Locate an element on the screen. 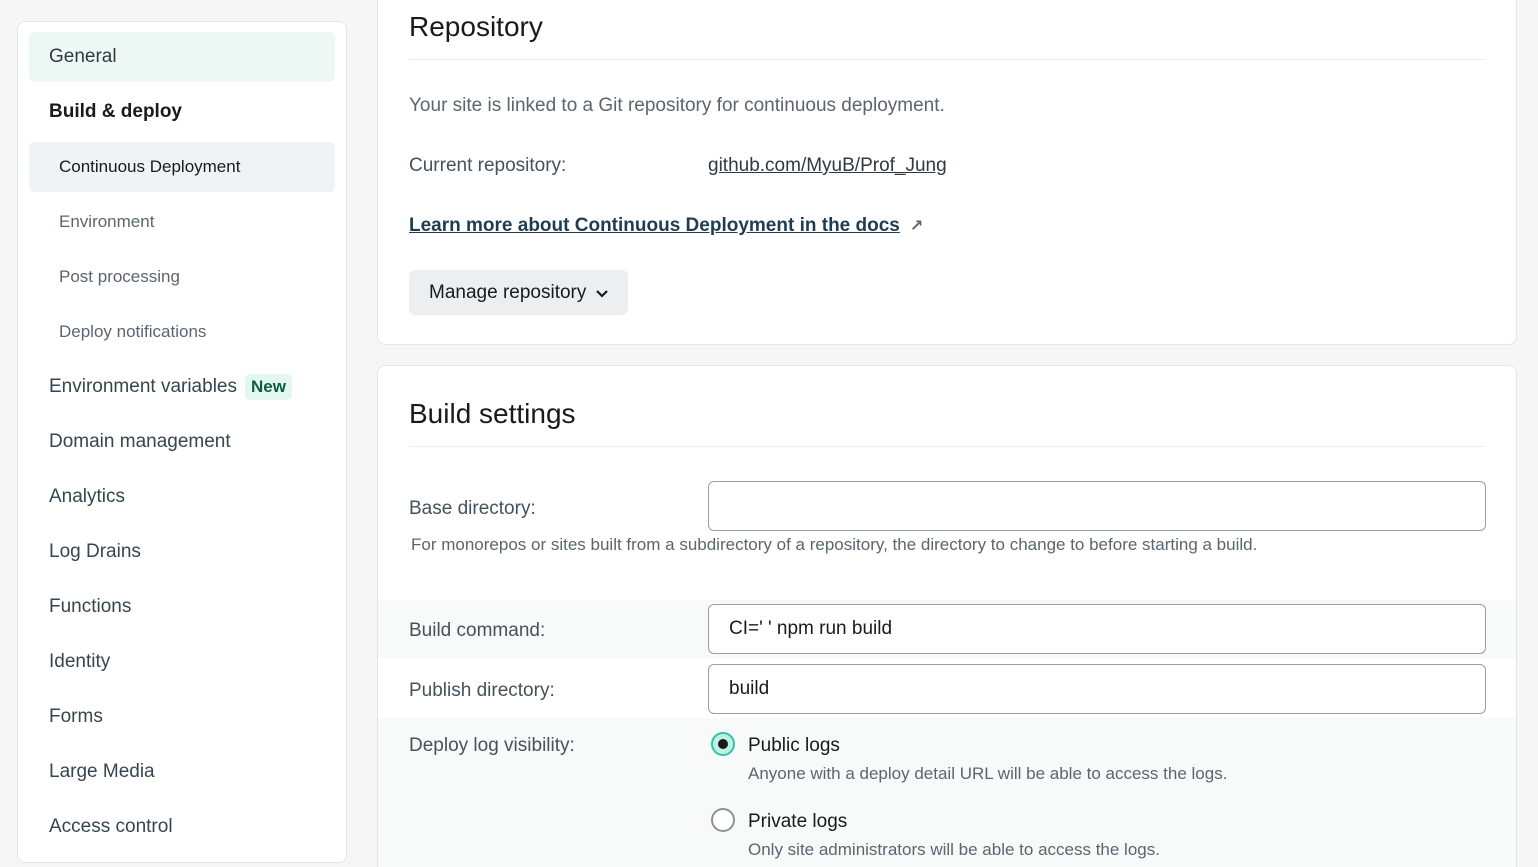  sidebar-item-environment: Environment is located at coordinates (182, 222).